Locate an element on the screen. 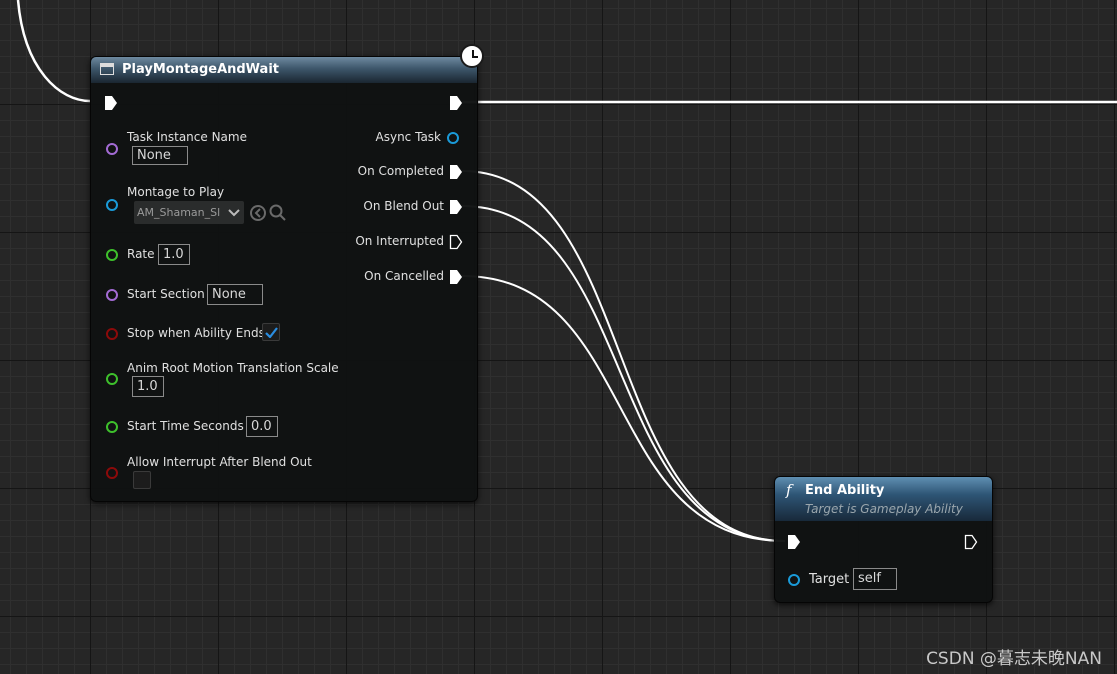  on-blend-out-label: On Blend Out is located at coordinates (403, 206).